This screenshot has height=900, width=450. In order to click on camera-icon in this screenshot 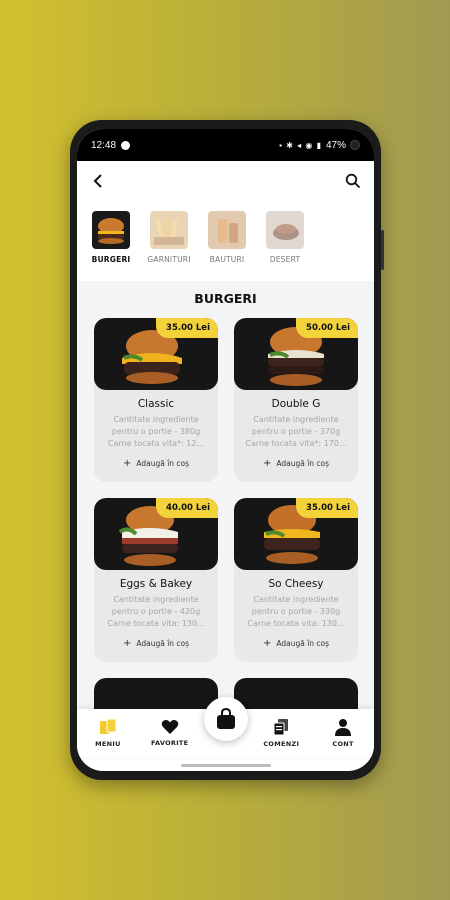, I will do `click(355, 145)`.